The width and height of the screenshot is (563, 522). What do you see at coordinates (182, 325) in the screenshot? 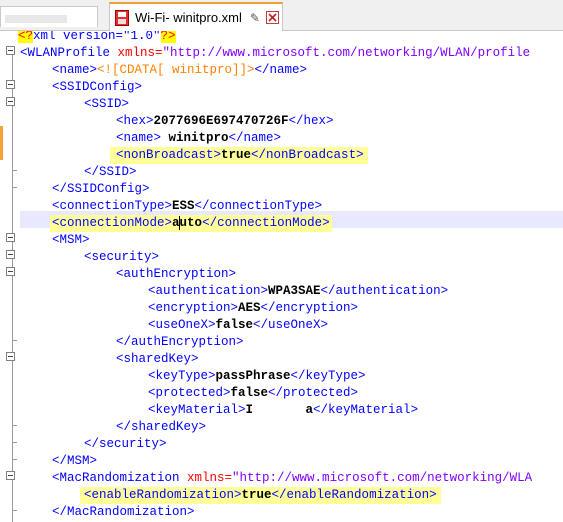
I see `tag: <useOneX>` at bounding box center [182, 325].